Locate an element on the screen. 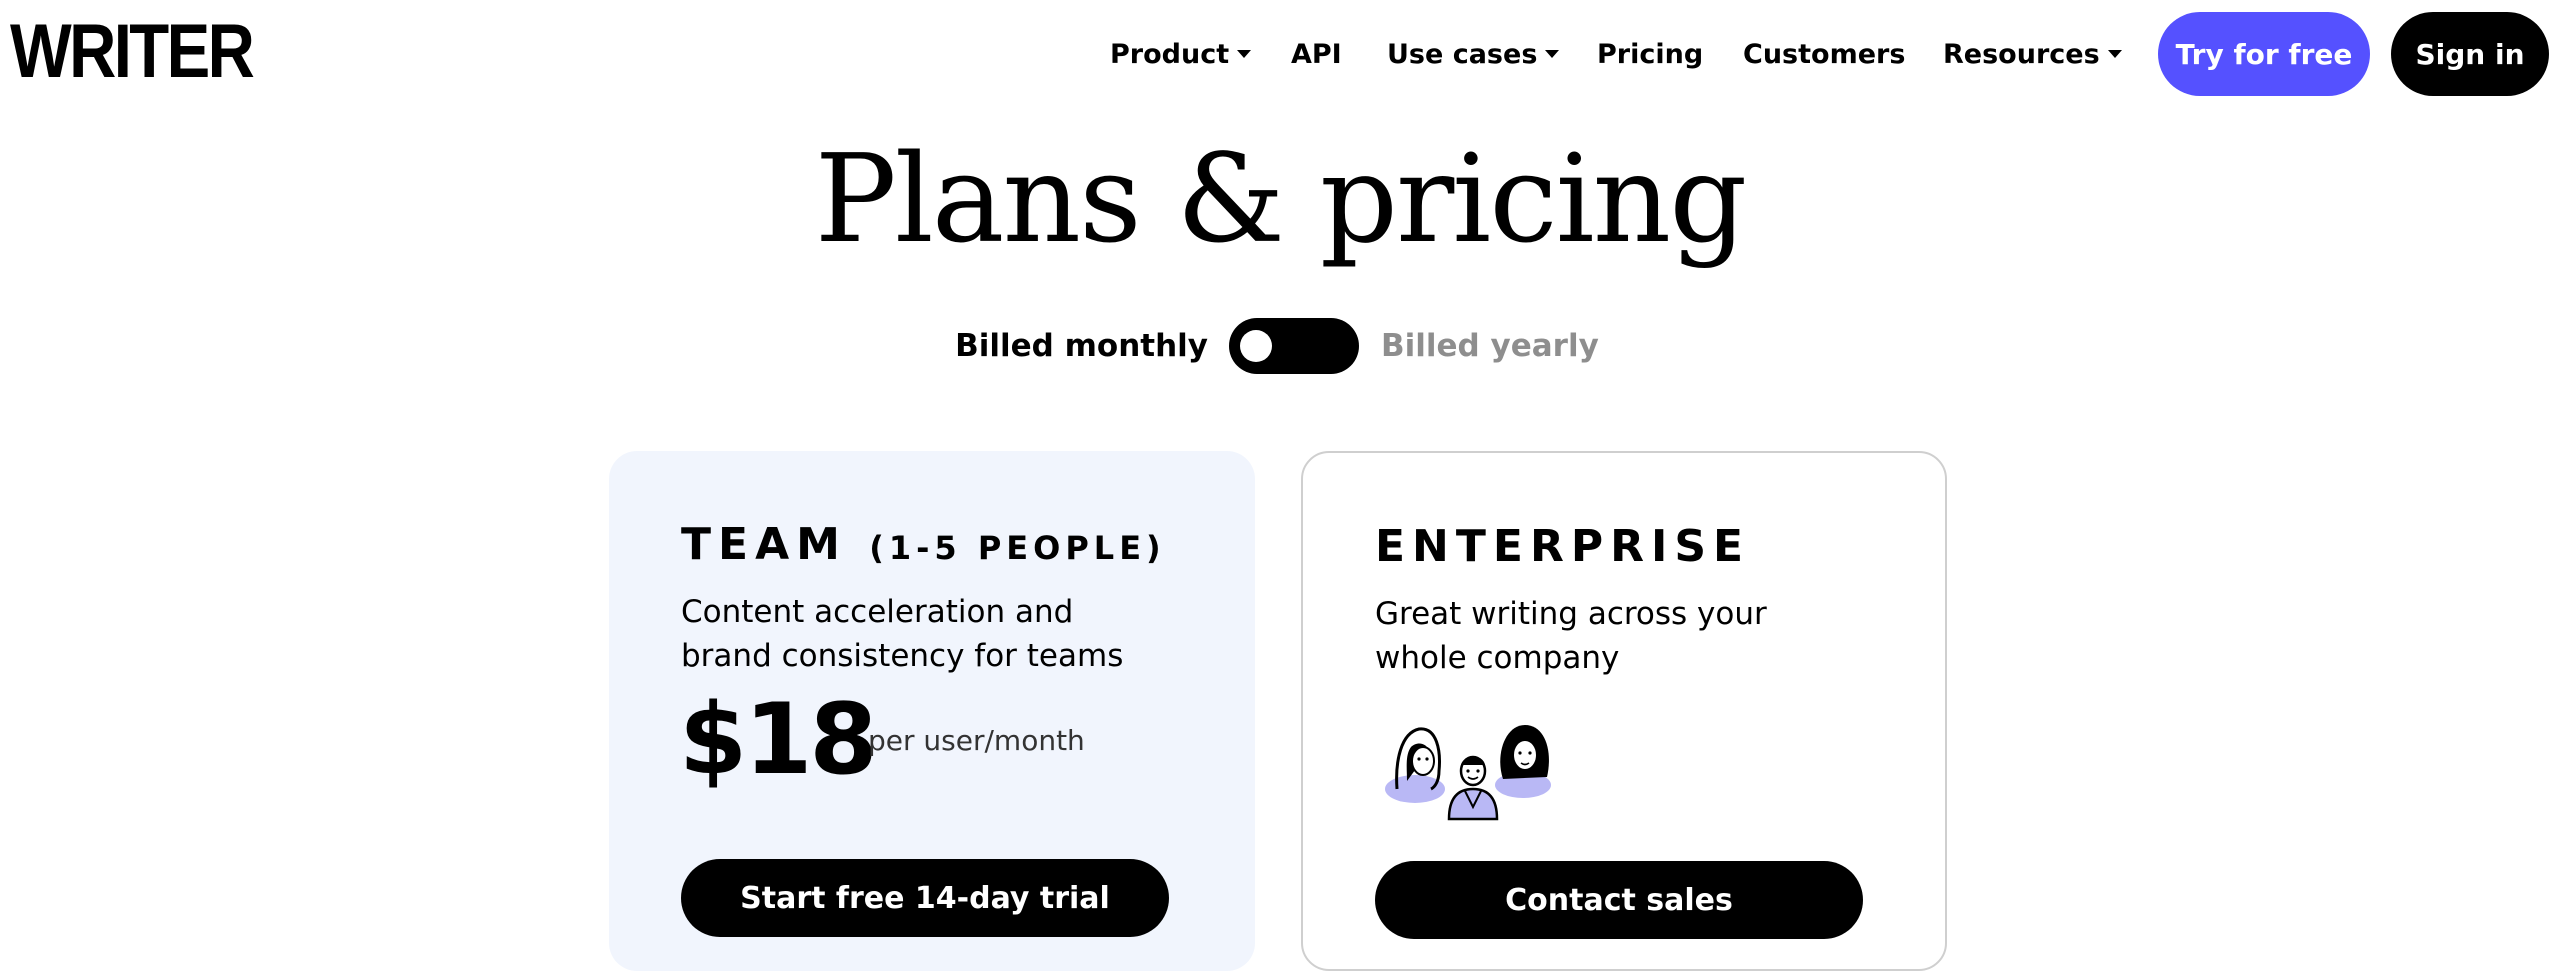 This screenshot has width=2560, height=971. plan-name: ENTERPRISE is located at coordinates (1563, 546).